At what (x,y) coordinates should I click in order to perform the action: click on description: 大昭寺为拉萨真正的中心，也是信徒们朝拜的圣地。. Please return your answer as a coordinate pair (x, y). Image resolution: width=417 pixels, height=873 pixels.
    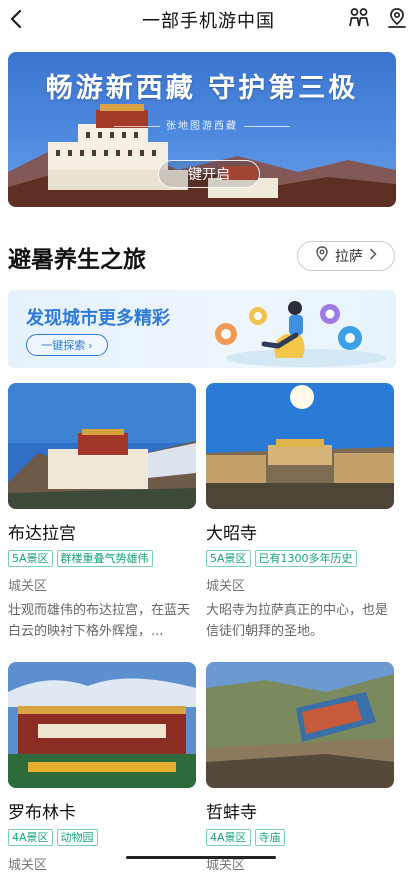
    Looking at the image, I should click on (300, 621).